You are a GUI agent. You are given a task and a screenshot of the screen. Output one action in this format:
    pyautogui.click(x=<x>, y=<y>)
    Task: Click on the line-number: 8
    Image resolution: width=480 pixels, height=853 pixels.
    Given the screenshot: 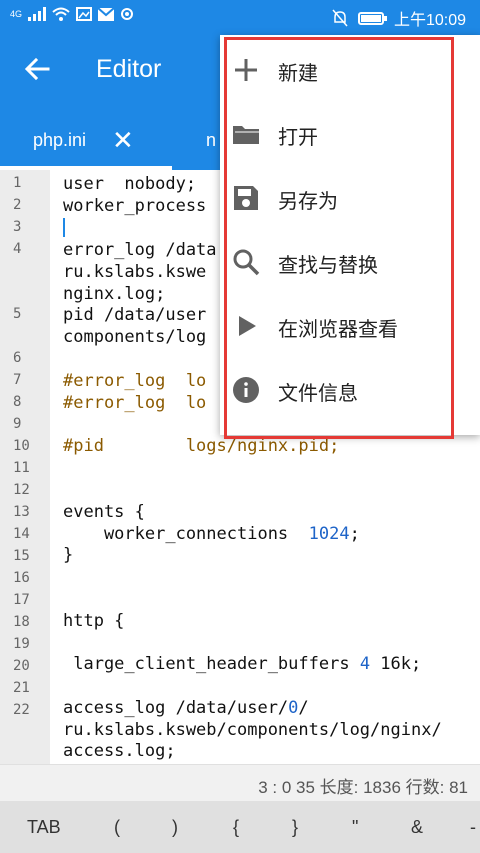 What is the action you would take?
    pyautogui.click(x=17, y=402)
    